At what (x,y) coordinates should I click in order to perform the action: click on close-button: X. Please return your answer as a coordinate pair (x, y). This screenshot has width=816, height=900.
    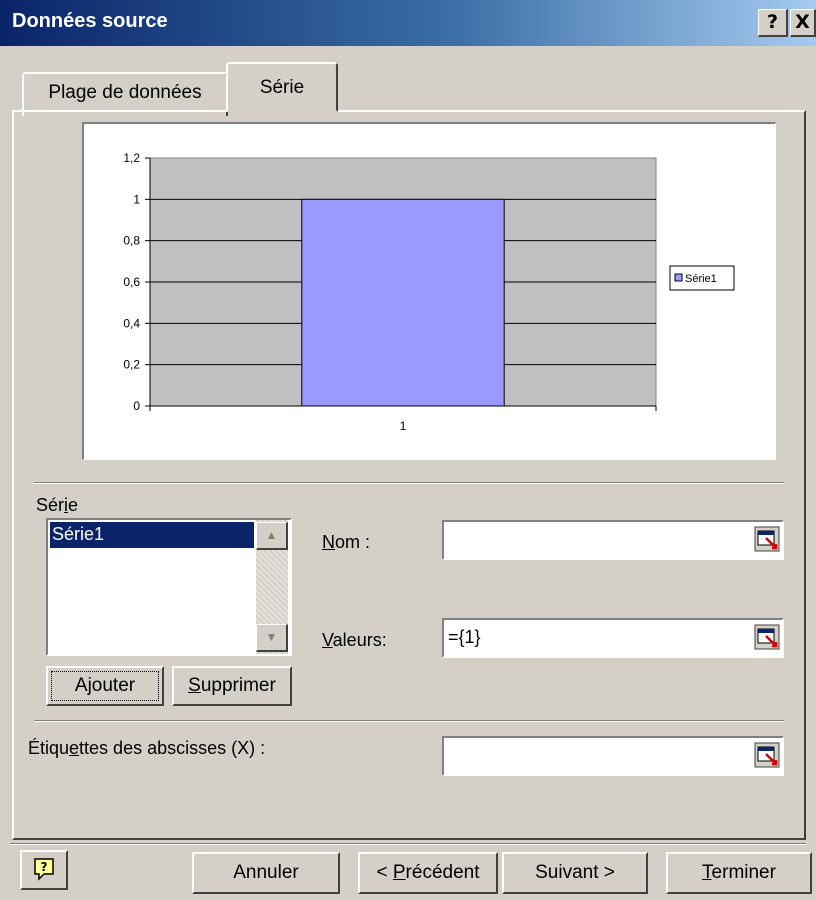
    Looking at the image, I should click on (803, 23).